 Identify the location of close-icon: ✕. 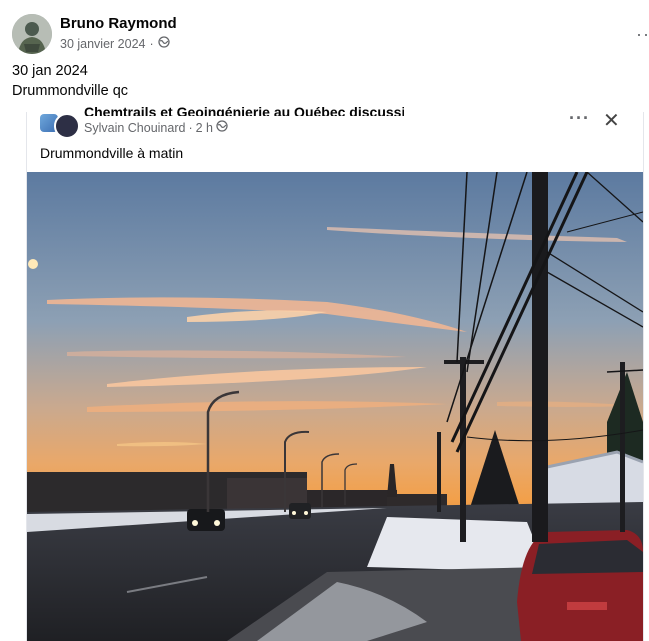
(611, 120).